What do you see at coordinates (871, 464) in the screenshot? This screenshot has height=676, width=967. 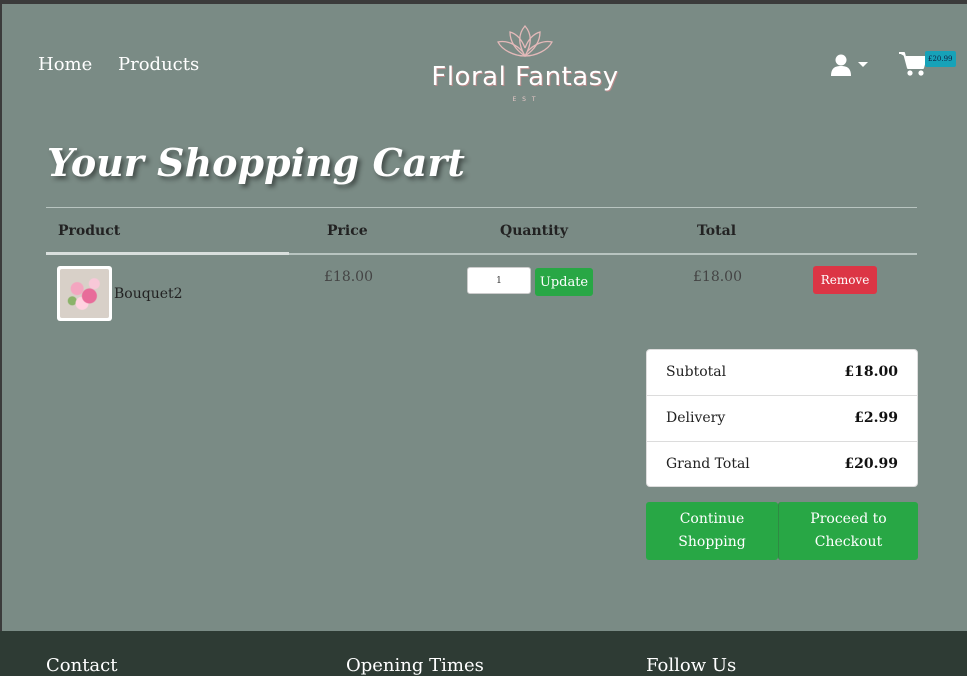 I see `grand-total-value: £20.99` at bounding box center [871, 464].